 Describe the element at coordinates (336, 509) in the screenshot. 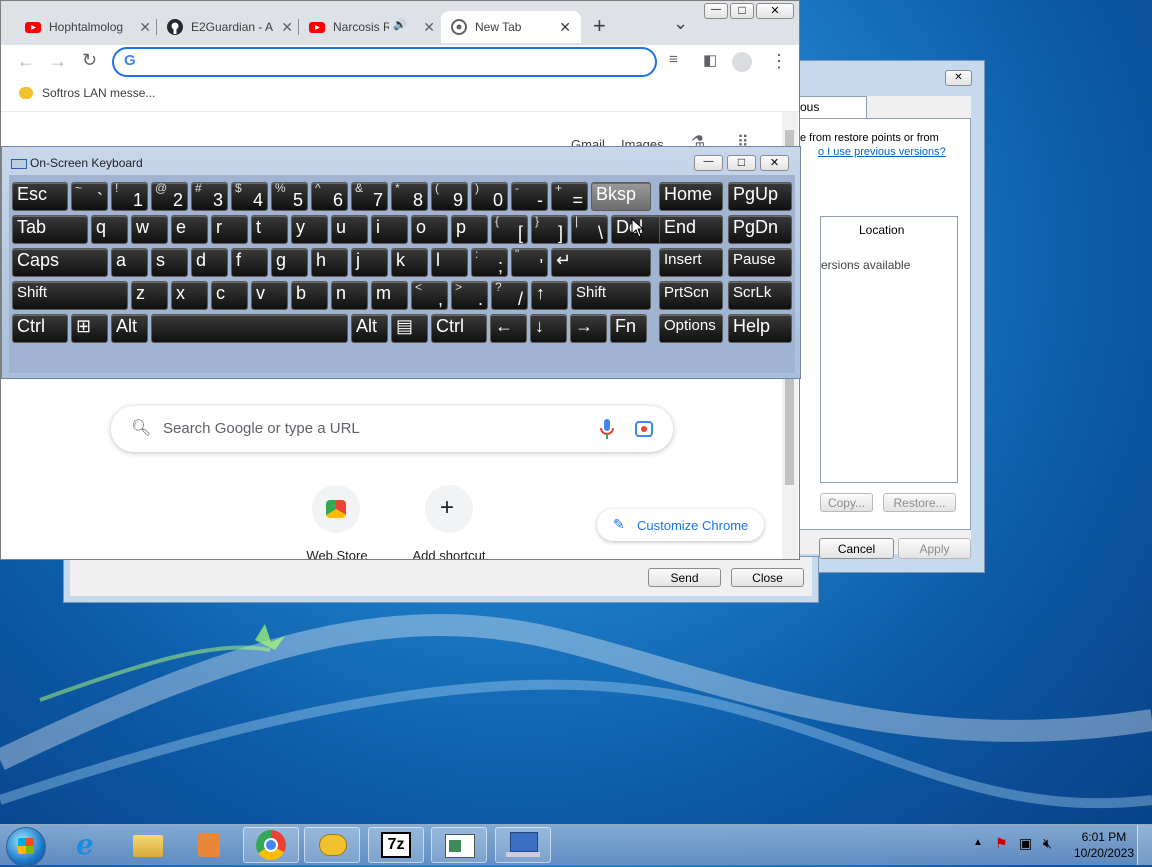

I see `shortcut-web-store` at that location.